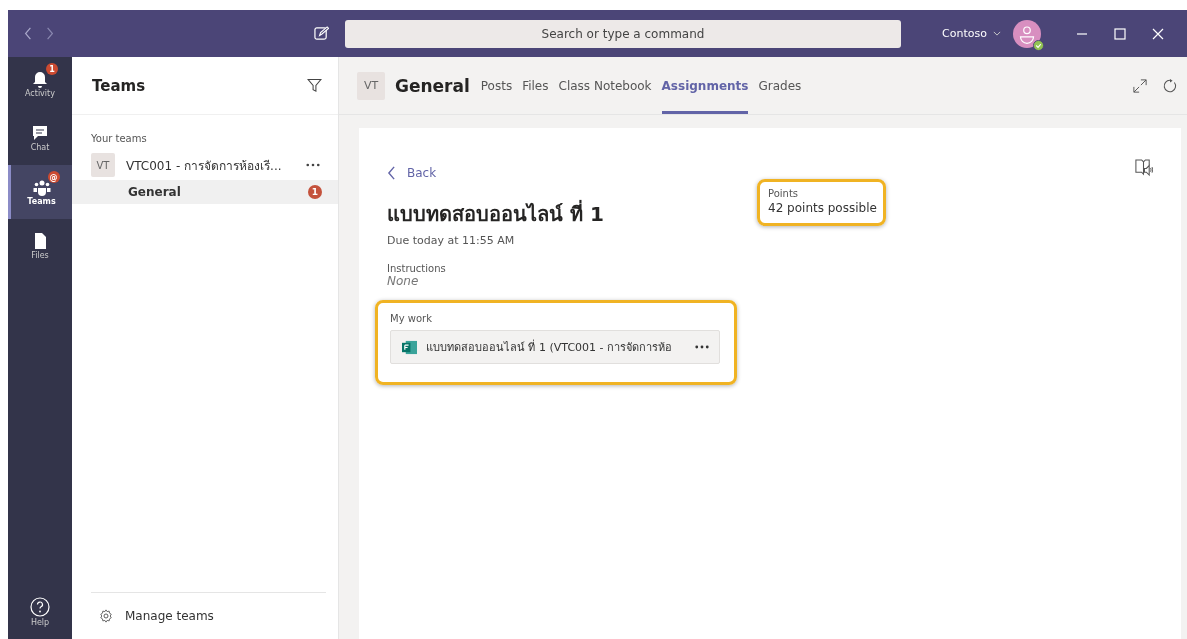 Image resolution: width=1187 pixels, height=639 pixels. What do you see at coordinates (40, 246) in the screenshot?
I see `app-bar-button: Files` at bounding box center [40, 246].